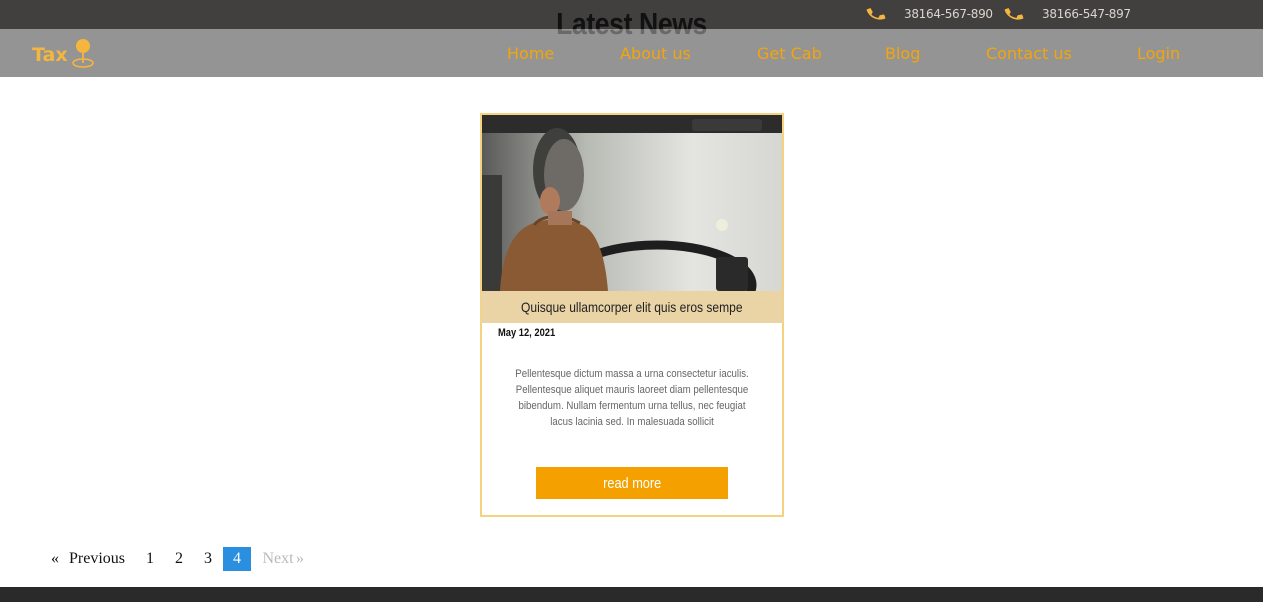 This screenshot has width=1263, height=602. I want to click on read-more-button: read more, so click(632, 483).